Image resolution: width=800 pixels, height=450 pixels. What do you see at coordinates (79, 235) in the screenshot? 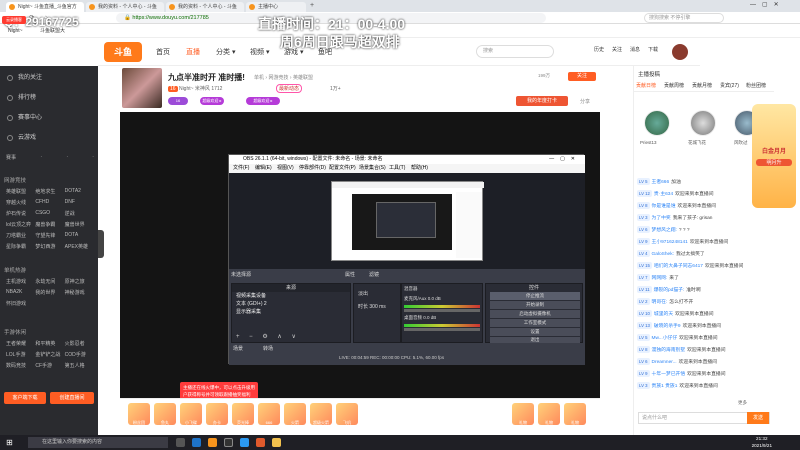
I see `category-link: DOTA` at bounding box center [79, 235].